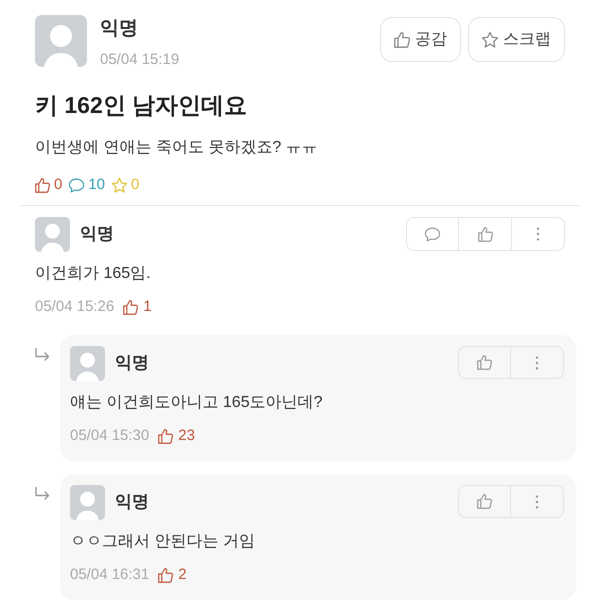 This screenshot has width=600, height=600. Describe the element at coordinates (58, 185) in the screenshot. I see `like-count: 0` at that location.